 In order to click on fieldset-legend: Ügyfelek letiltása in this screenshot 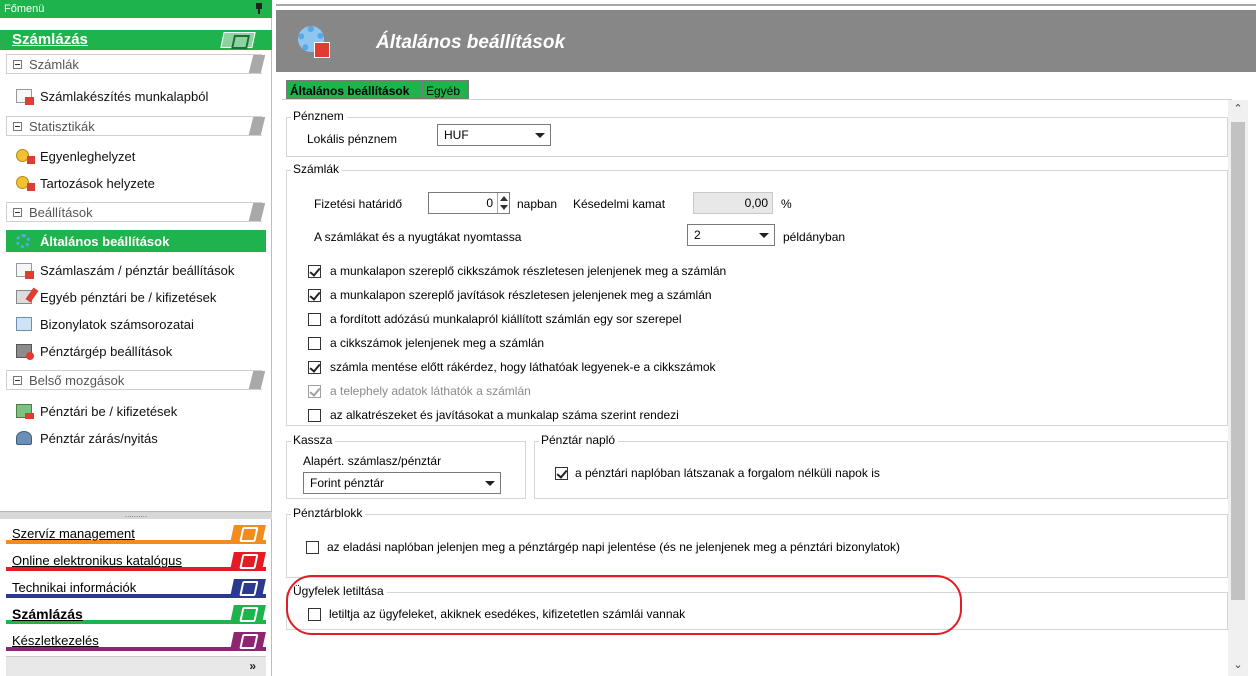, I will do `click(339, 591)`.